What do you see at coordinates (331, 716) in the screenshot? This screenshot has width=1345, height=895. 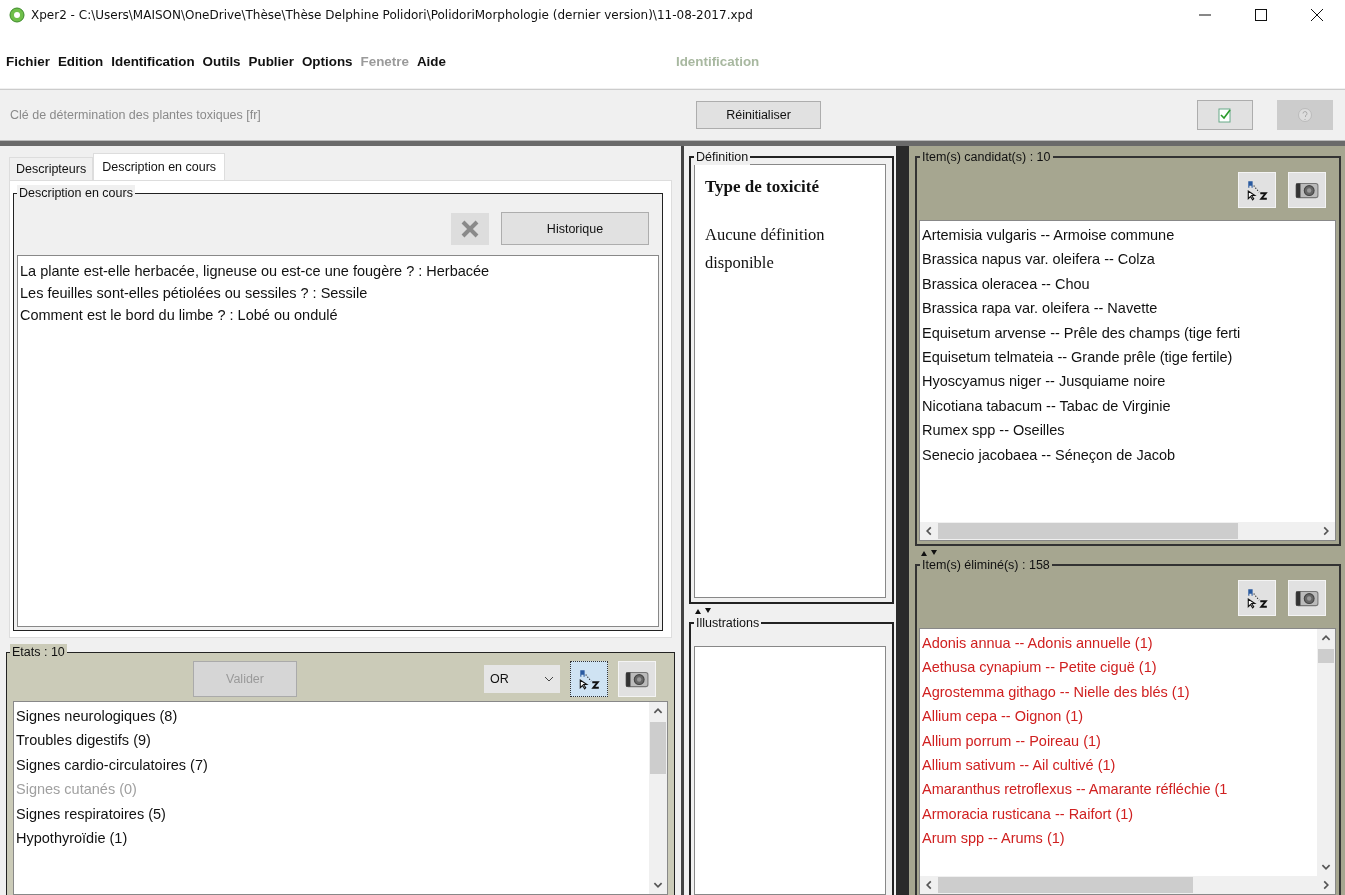 I see `state-item: Signes neurologiques (8)` at bounding box center [331, 716].